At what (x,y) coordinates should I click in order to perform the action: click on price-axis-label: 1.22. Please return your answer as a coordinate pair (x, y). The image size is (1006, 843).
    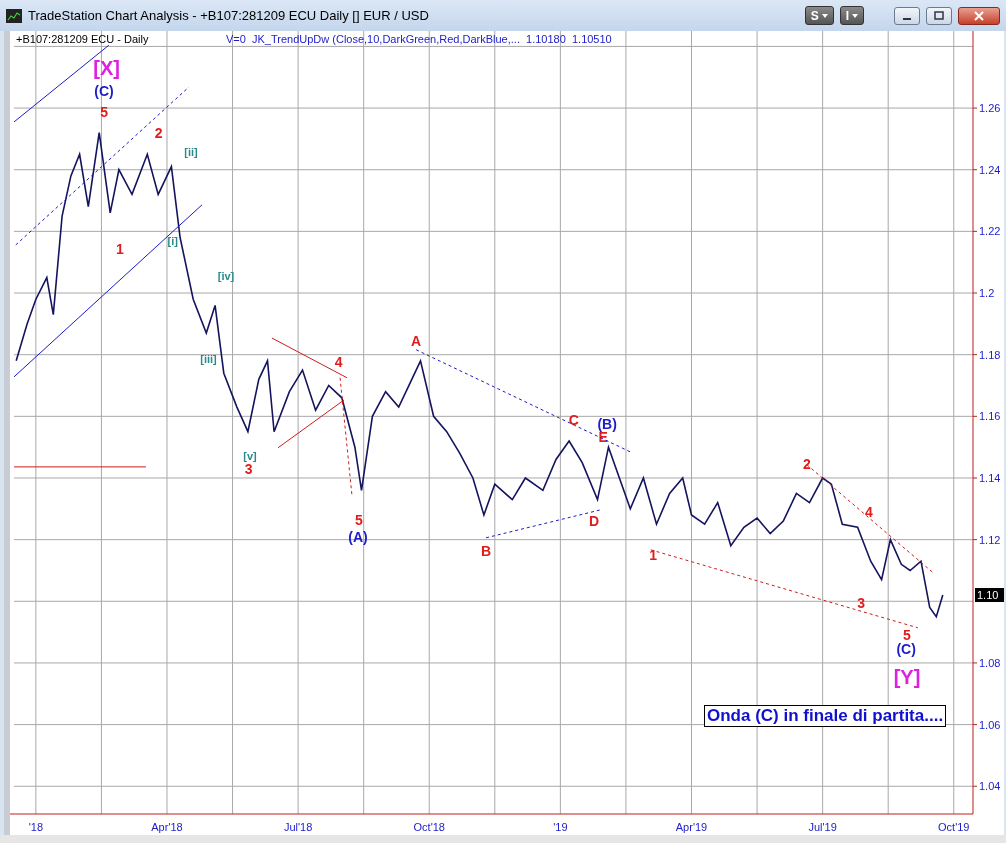
    Looking at the image, I should click on (990, 231).